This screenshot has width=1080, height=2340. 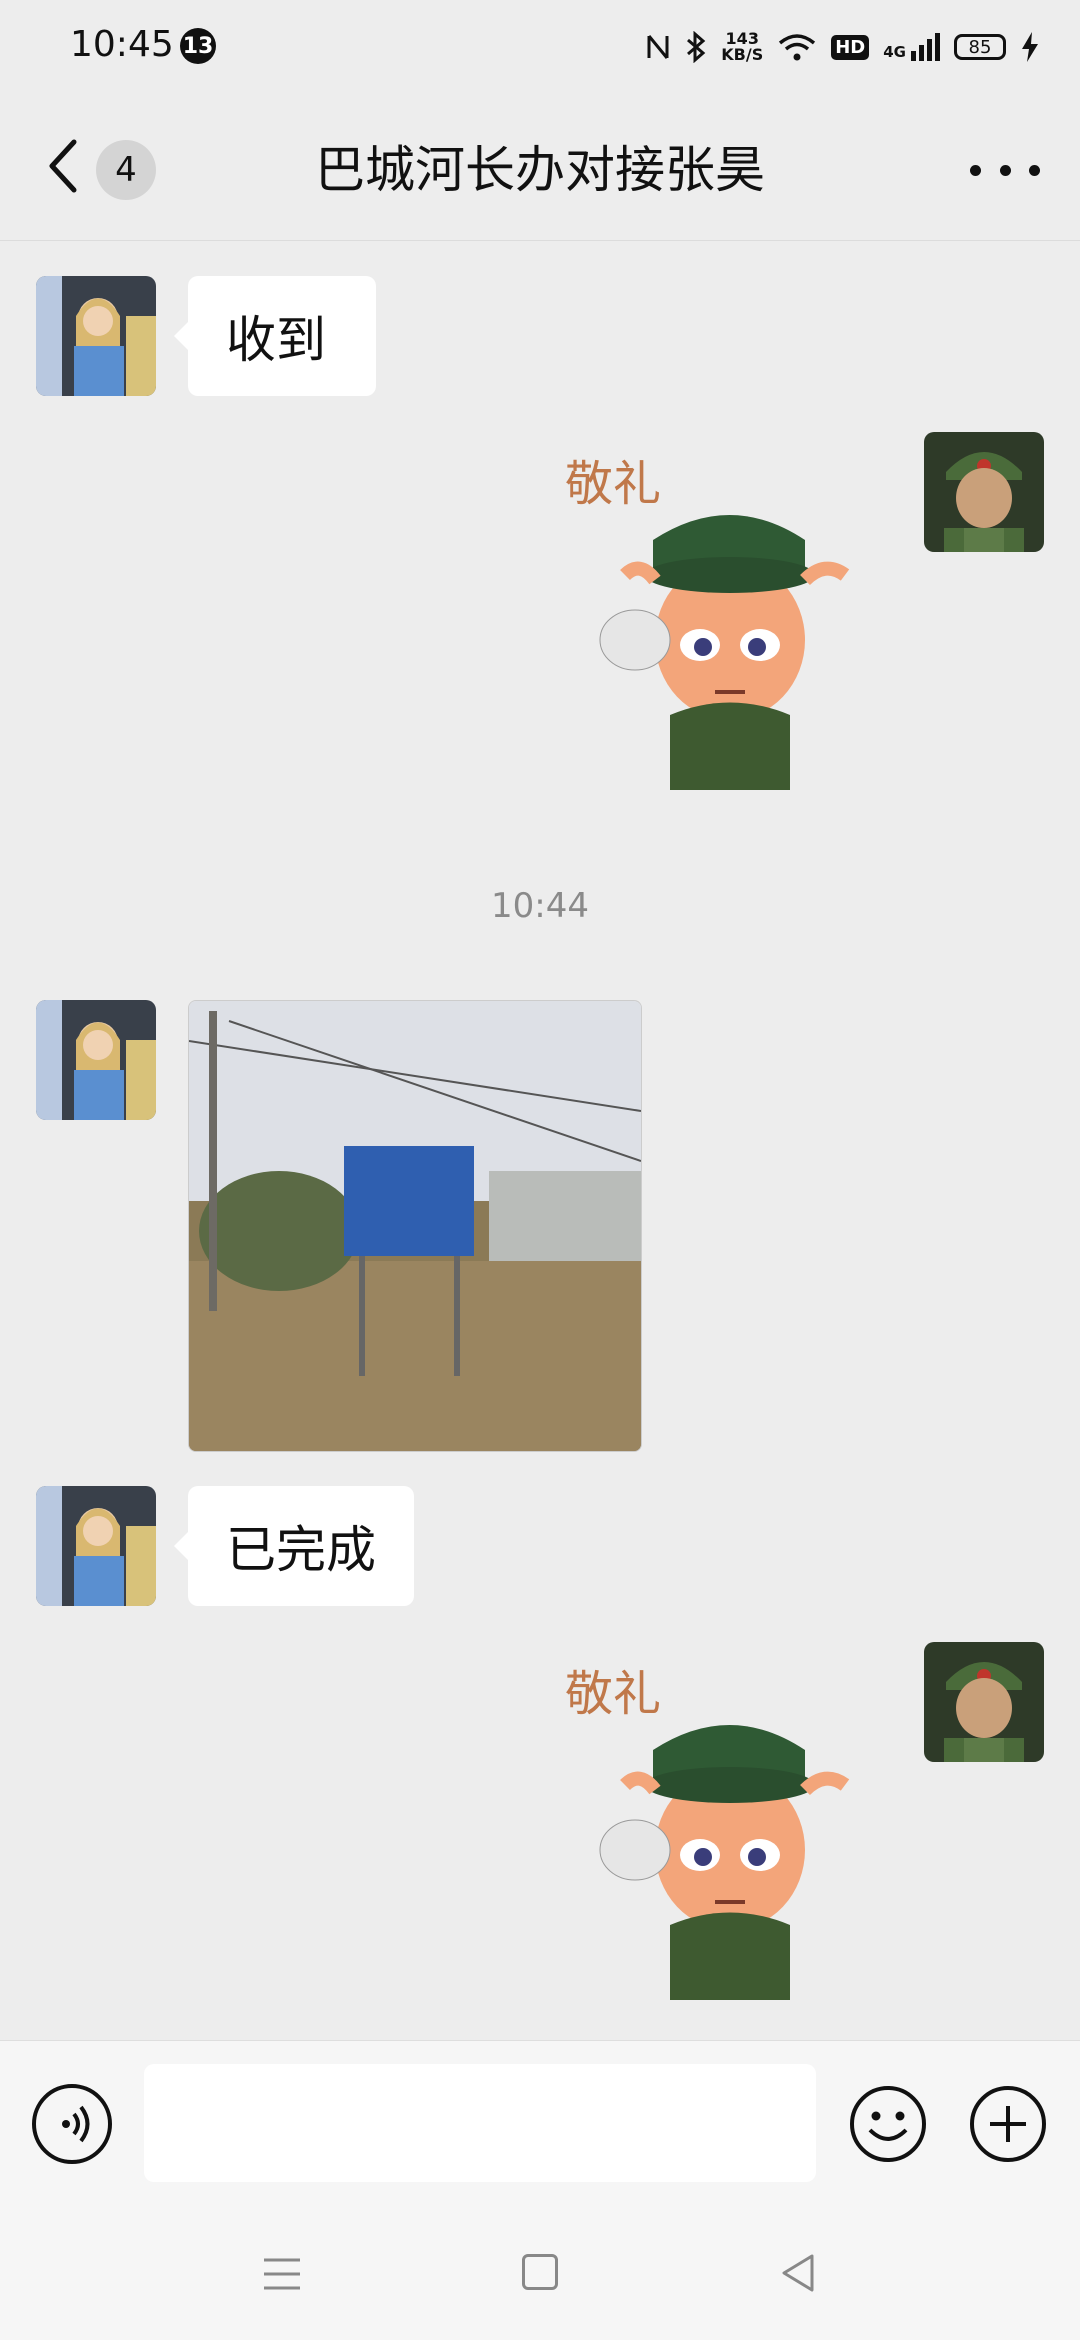 I want to click on network-speed: 143 KB/S, so click(x=742, y=46).